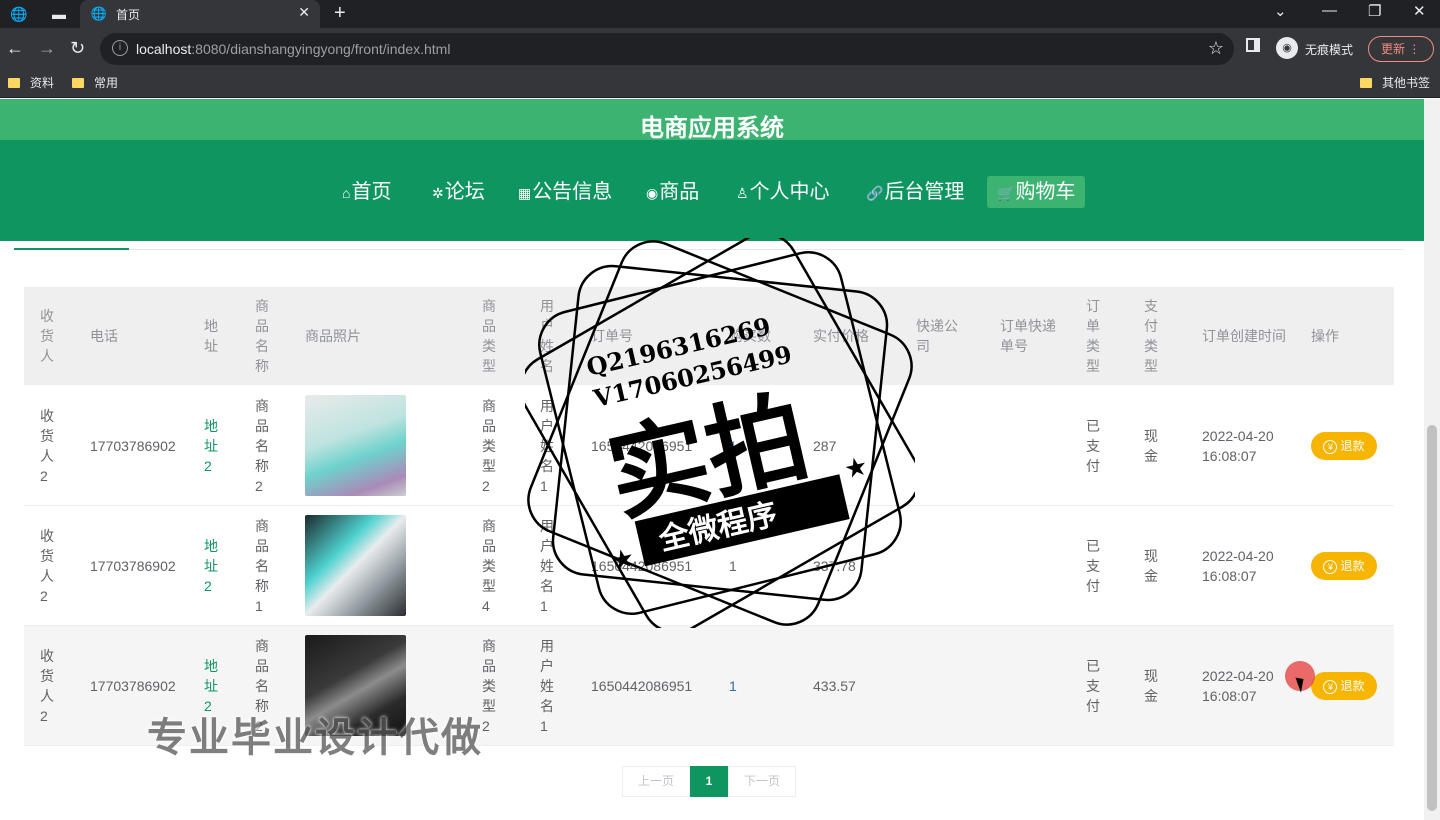 The image size is (1440, 820). I want to click on cart-icon: 🛒, so click(1006, 193).